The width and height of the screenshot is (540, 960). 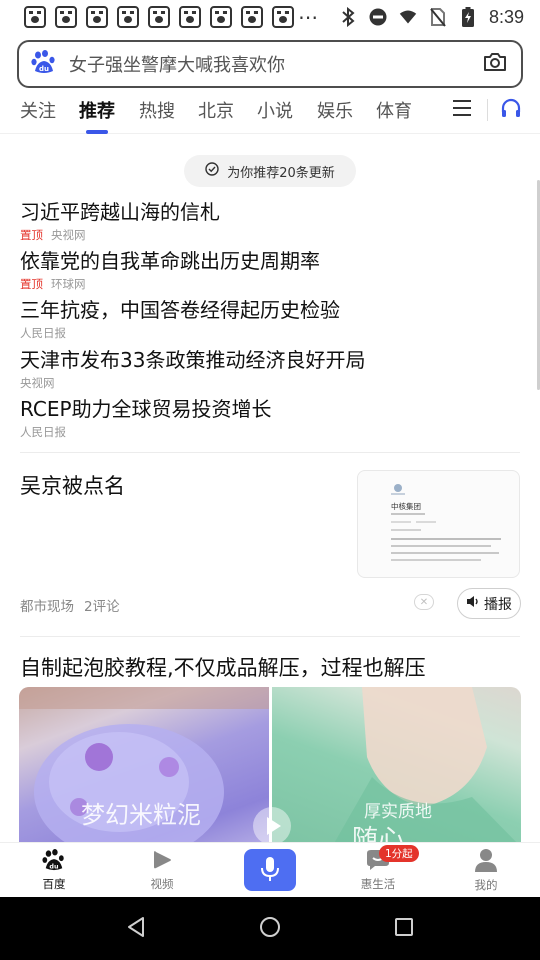 I want to click on channel-tabs: 关注 推荐 热搜 北京 小说 娱乐 体育, so click(x=270, y=112).